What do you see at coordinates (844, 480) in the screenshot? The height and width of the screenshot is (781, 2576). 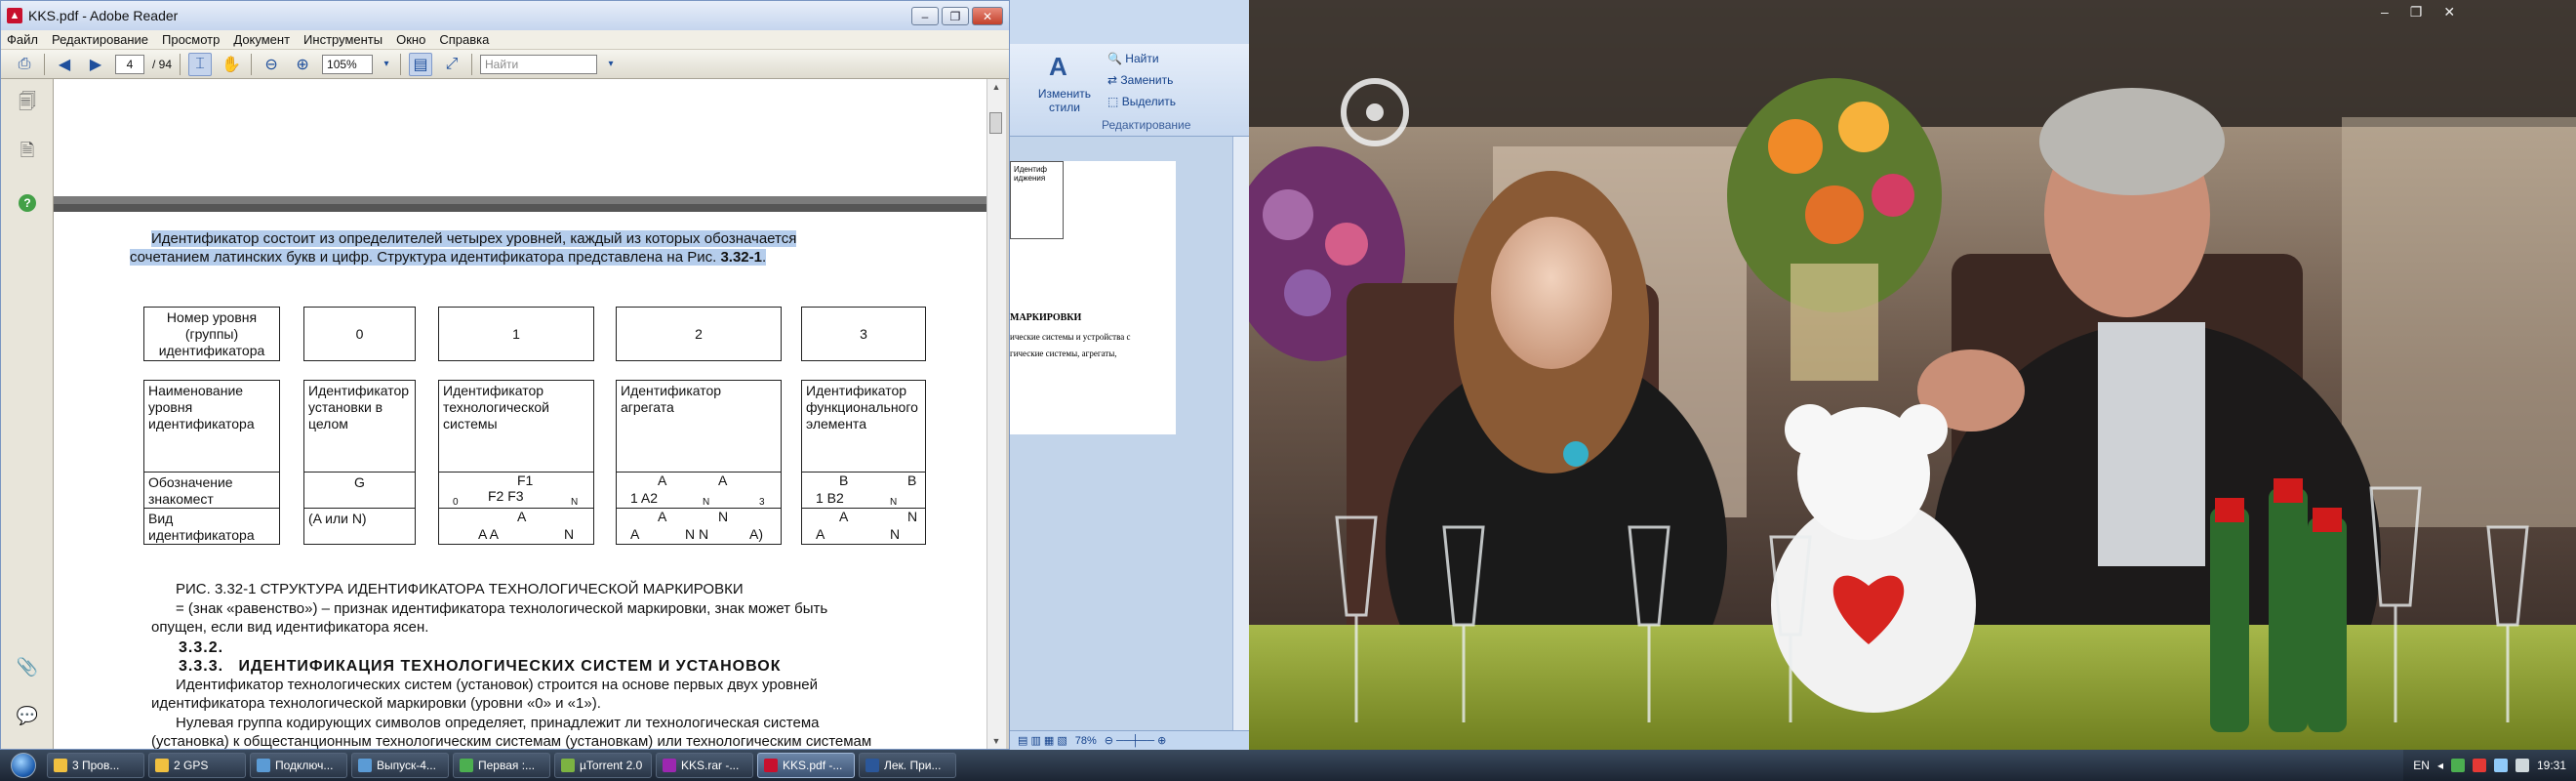 I see `row3-l3-b1: B` at bounding box center [844, 480].